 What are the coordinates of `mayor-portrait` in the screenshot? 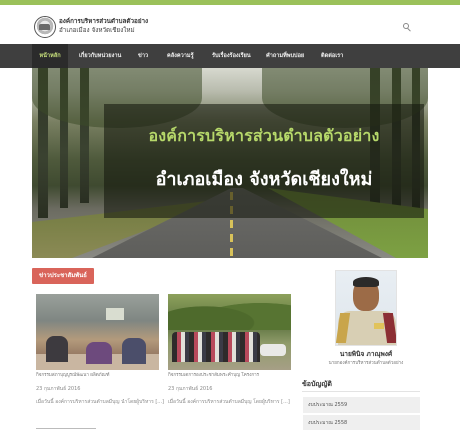 It's located at (366, 308).